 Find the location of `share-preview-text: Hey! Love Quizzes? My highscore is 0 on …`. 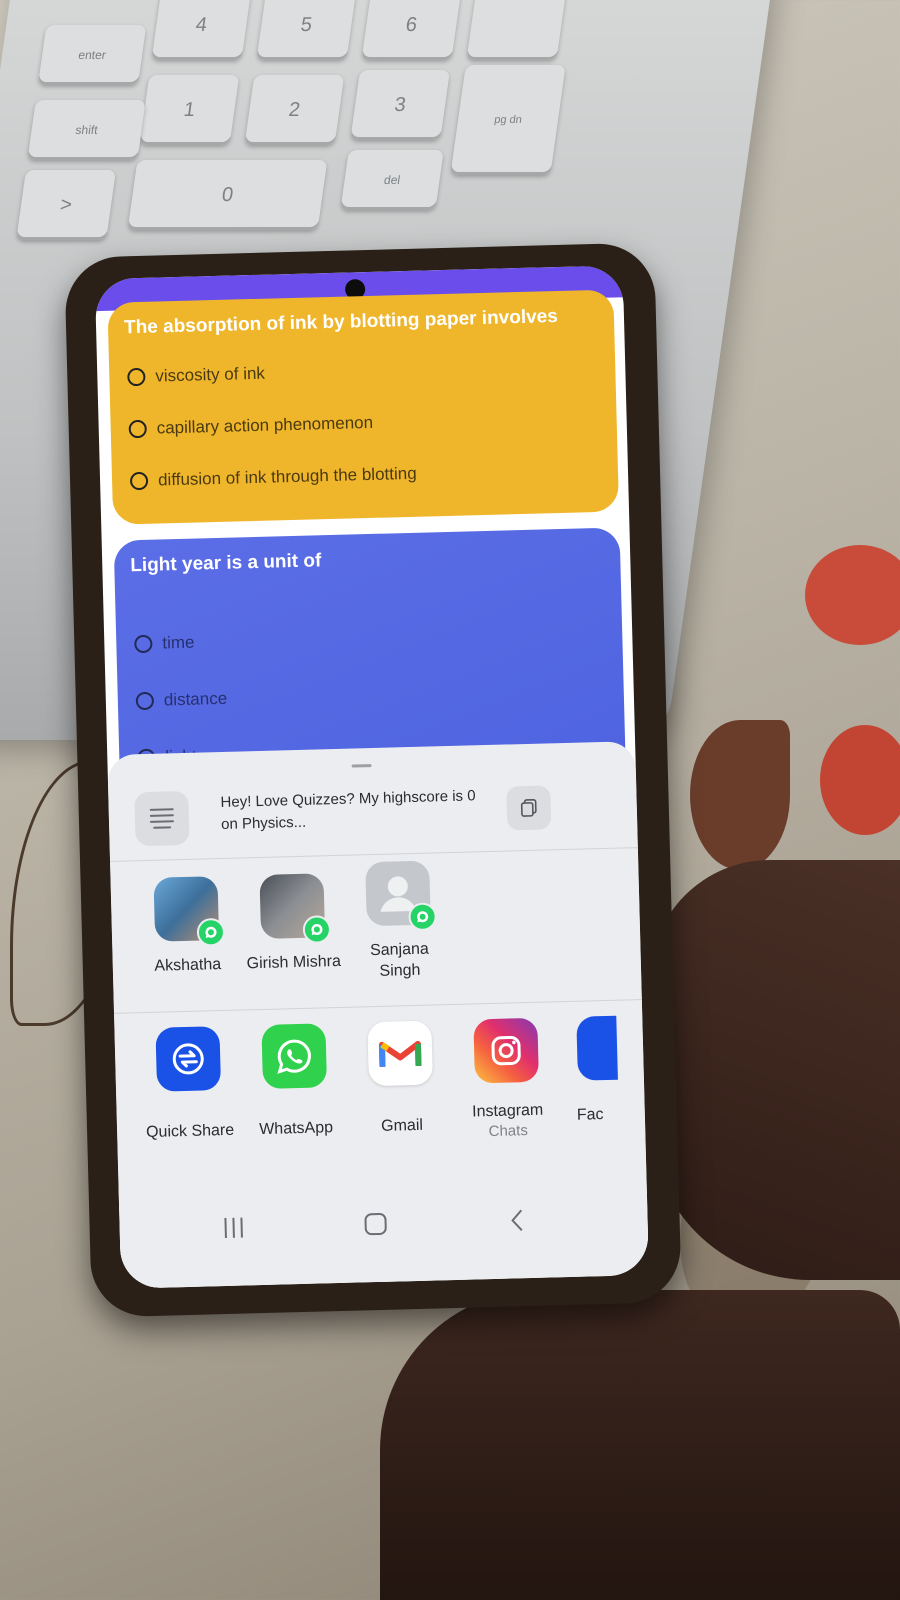

share-preview-text: Hey! Love Quizzes? My highscore is 0 on … is located at coordinates (348, 810).